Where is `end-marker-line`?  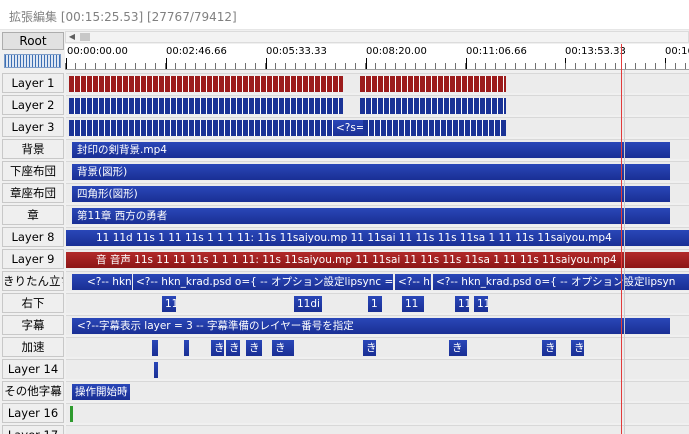 end-marker-line is located at coordinates (624, 252).